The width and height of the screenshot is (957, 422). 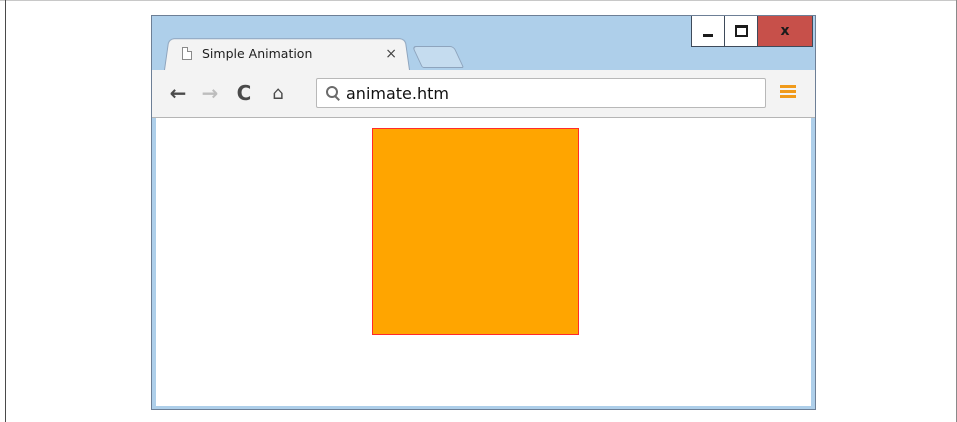 I want to click on tab-close-button: ×, so click(x=391, y=54).